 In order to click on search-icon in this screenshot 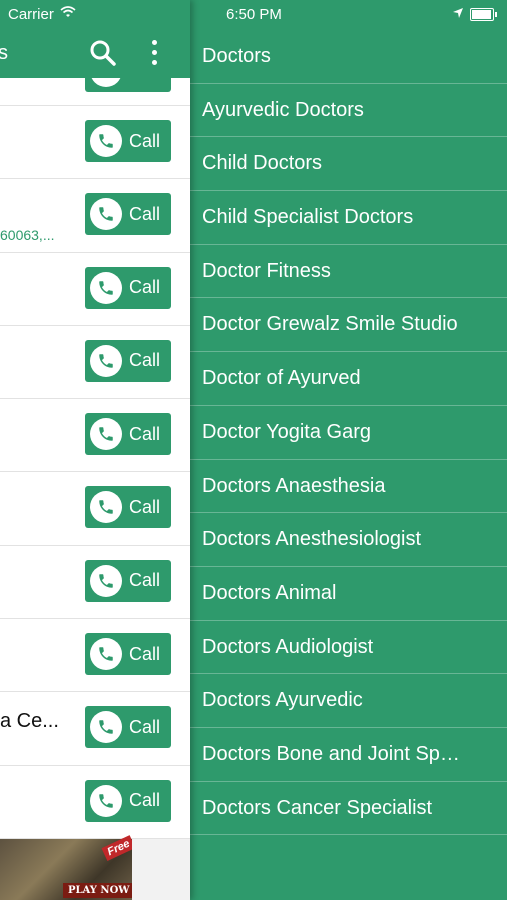, I will do `click(103, 53)`.